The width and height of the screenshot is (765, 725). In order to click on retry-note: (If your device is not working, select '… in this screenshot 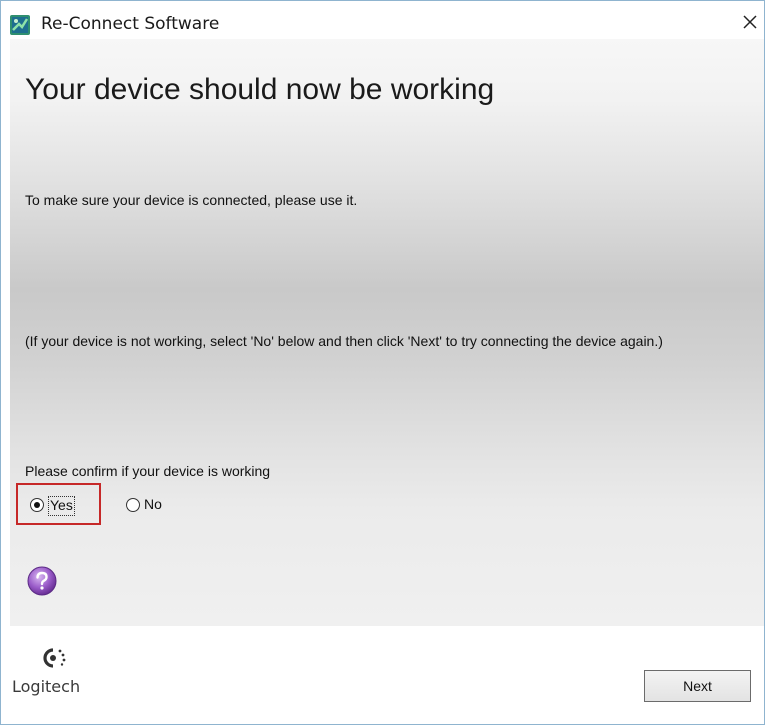, I will do `click(344, 341)`.